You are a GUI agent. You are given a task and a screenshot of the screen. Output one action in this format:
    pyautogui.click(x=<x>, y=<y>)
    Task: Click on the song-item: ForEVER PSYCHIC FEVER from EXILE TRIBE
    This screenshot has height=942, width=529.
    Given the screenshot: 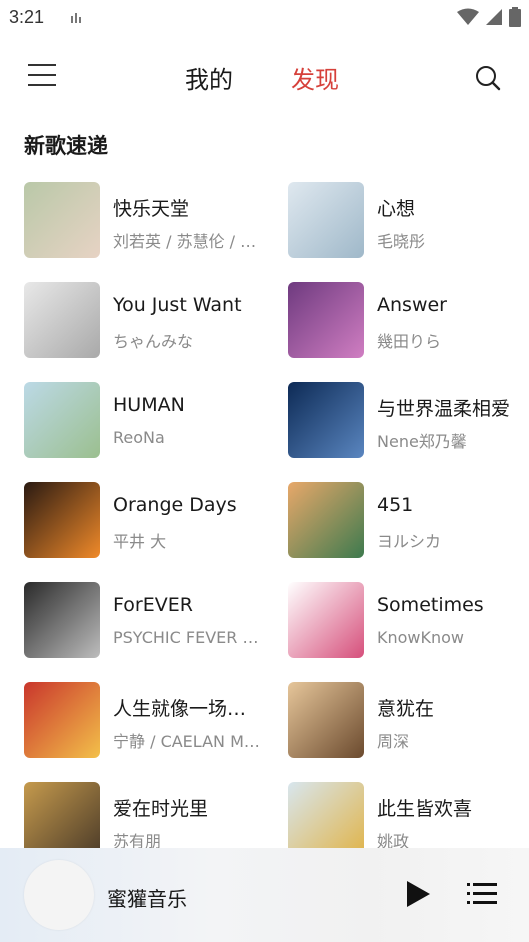 What is the action you would take?
    pyautogui.click(x=144, y=622)
    